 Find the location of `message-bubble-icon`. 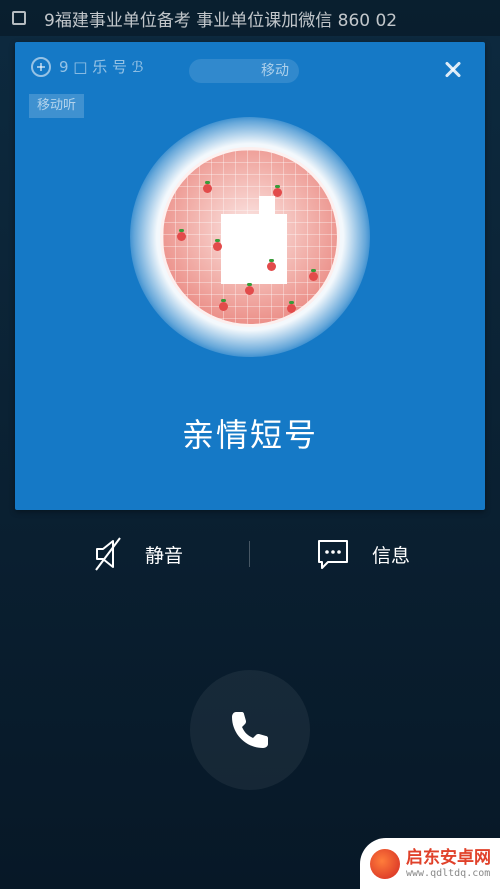

message-bubble-icon is located at coordinates (333, 554).